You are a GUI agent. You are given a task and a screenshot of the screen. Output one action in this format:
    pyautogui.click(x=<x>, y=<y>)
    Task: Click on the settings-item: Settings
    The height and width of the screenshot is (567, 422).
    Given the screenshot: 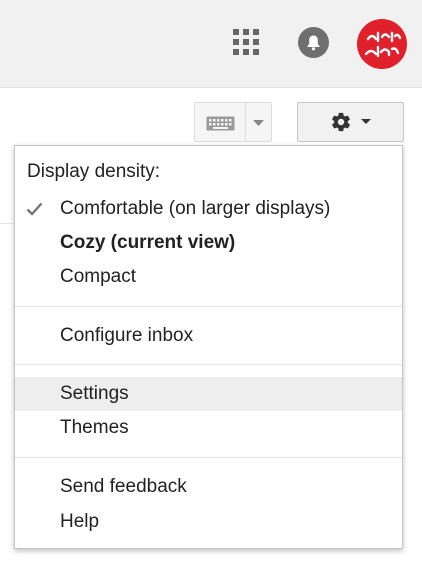 What is the action you would take?
    pyautogui.click(x=208, y=394)
    